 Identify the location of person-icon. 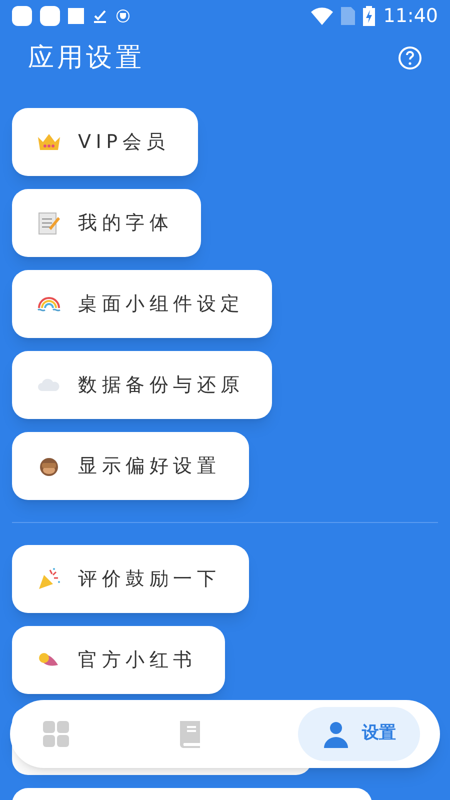
(336, 734).